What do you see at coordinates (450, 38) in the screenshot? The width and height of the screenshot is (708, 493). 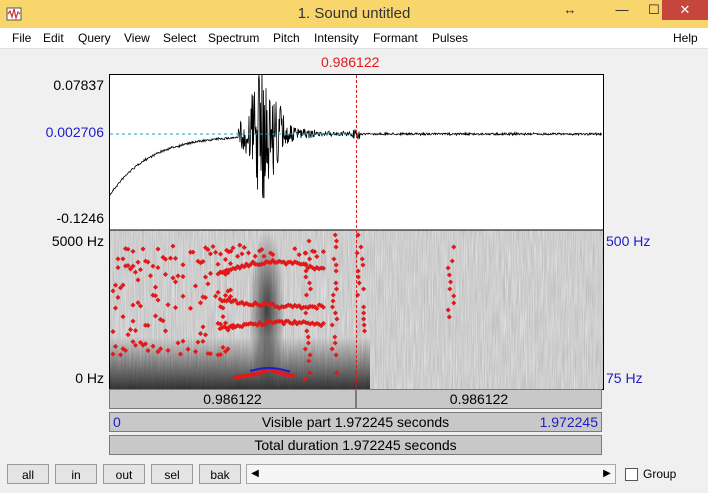 I see `menu-pulses: Pulses` at bounding box center [450, 38].